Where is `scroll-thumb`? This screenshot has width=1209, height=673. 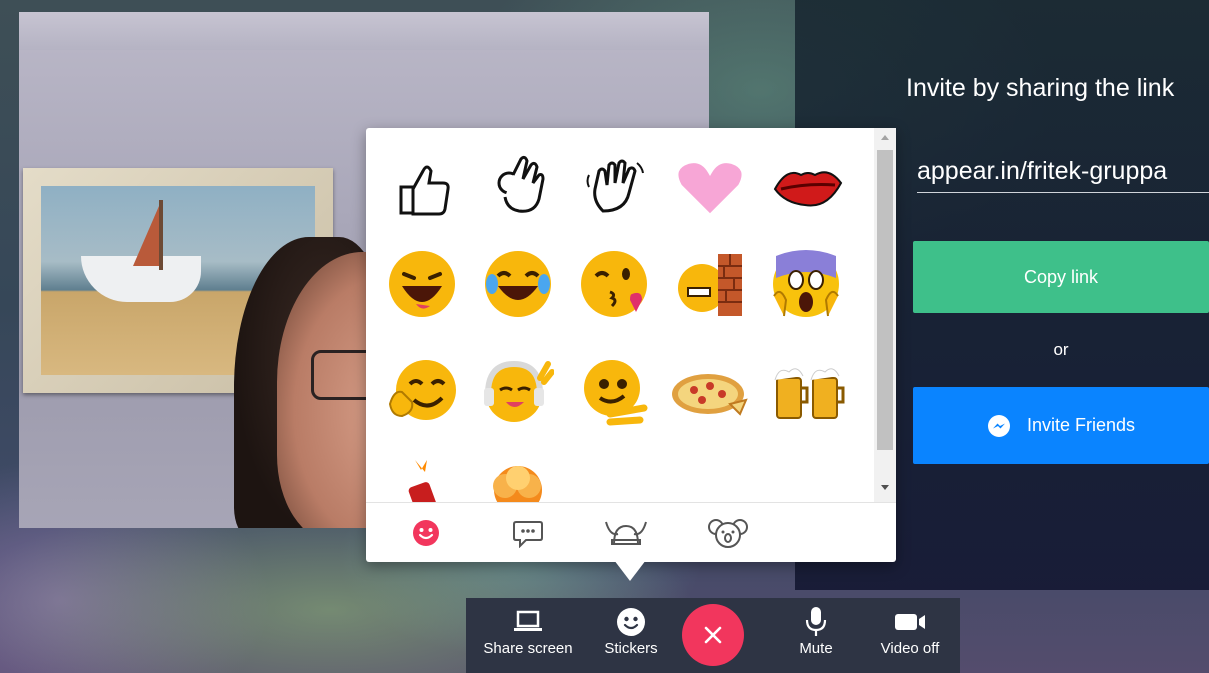 scroll-thumb is located at coordinates (885, 300).